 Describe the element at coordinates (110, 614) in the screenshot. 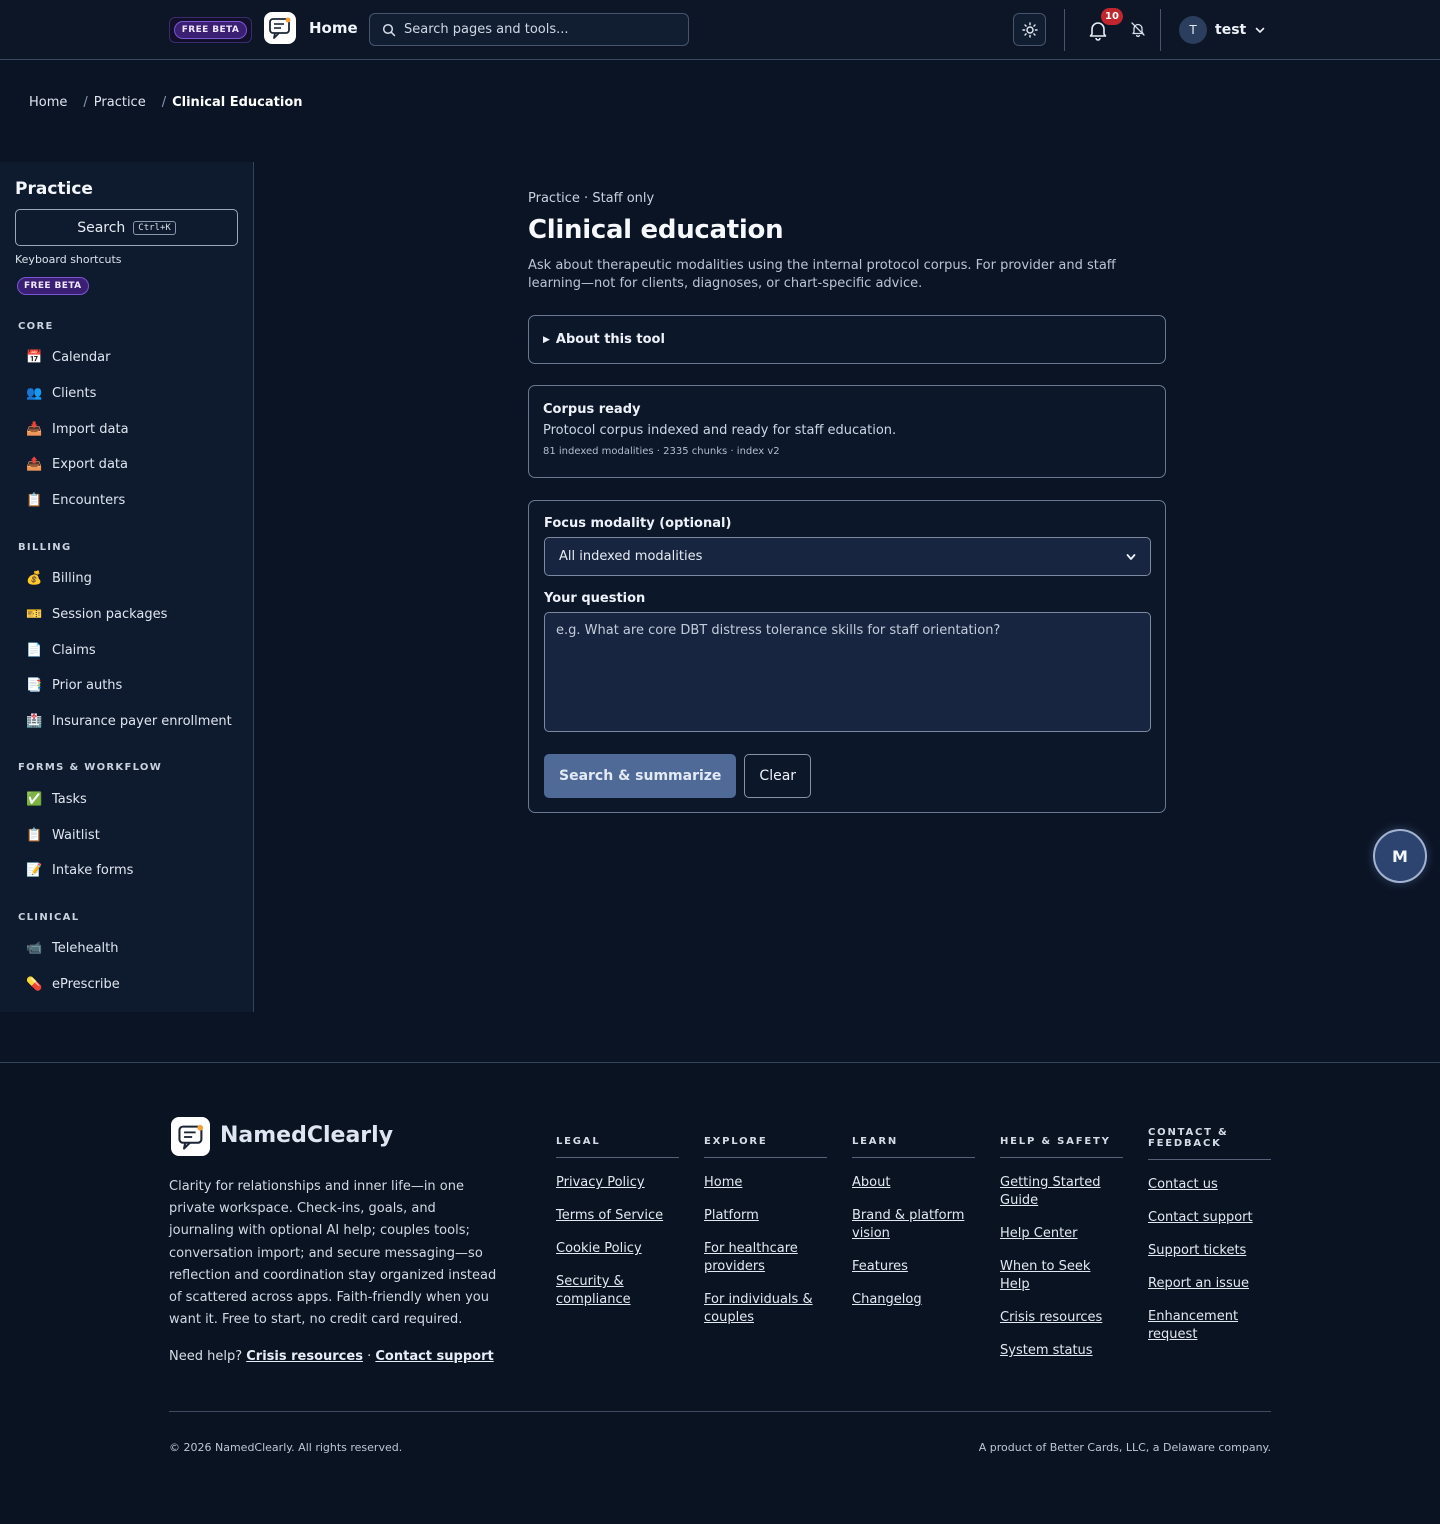

I see `sidebar-item-label: Session packages` at that location.